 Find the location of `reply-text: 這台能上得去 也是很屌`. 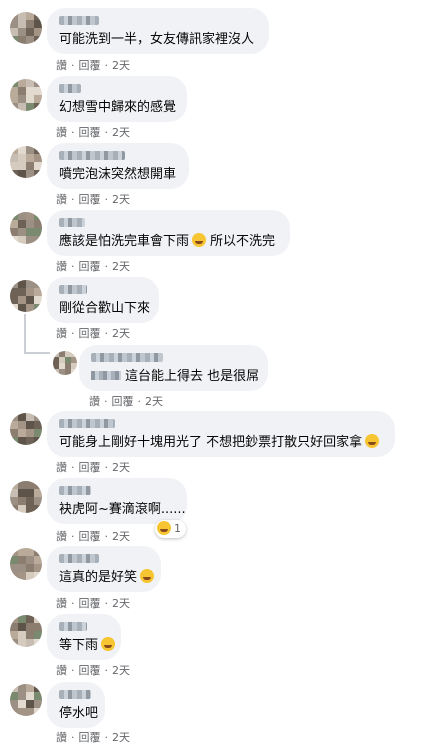

reply-text: 這台能上得去 也是很屌 is located at coordinates (192, 376).